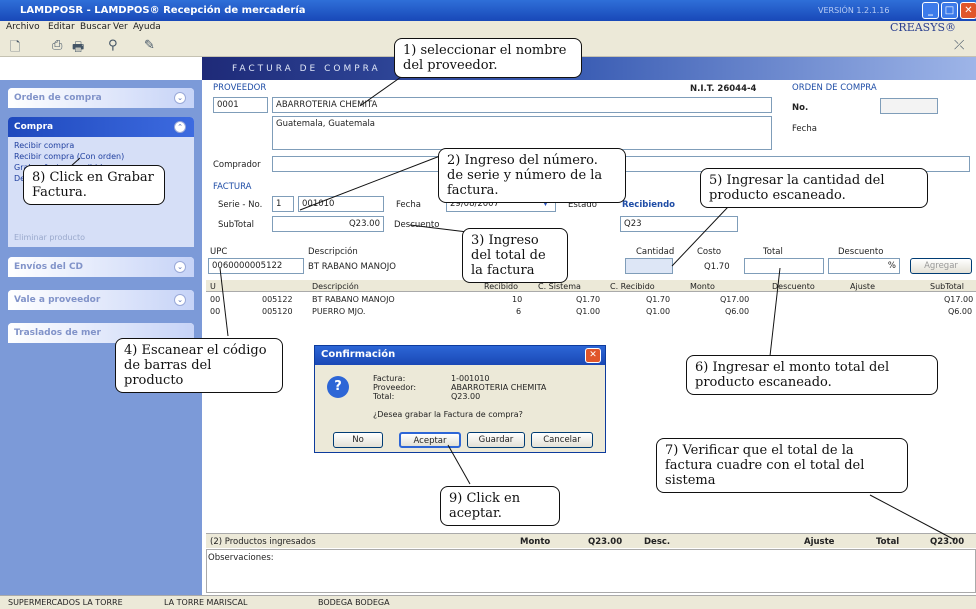 The height and width of the screenshot is (609, 976). Describe the element at coordinates (591, 571) in the screenshot. I see `observaciones-field` at that location.